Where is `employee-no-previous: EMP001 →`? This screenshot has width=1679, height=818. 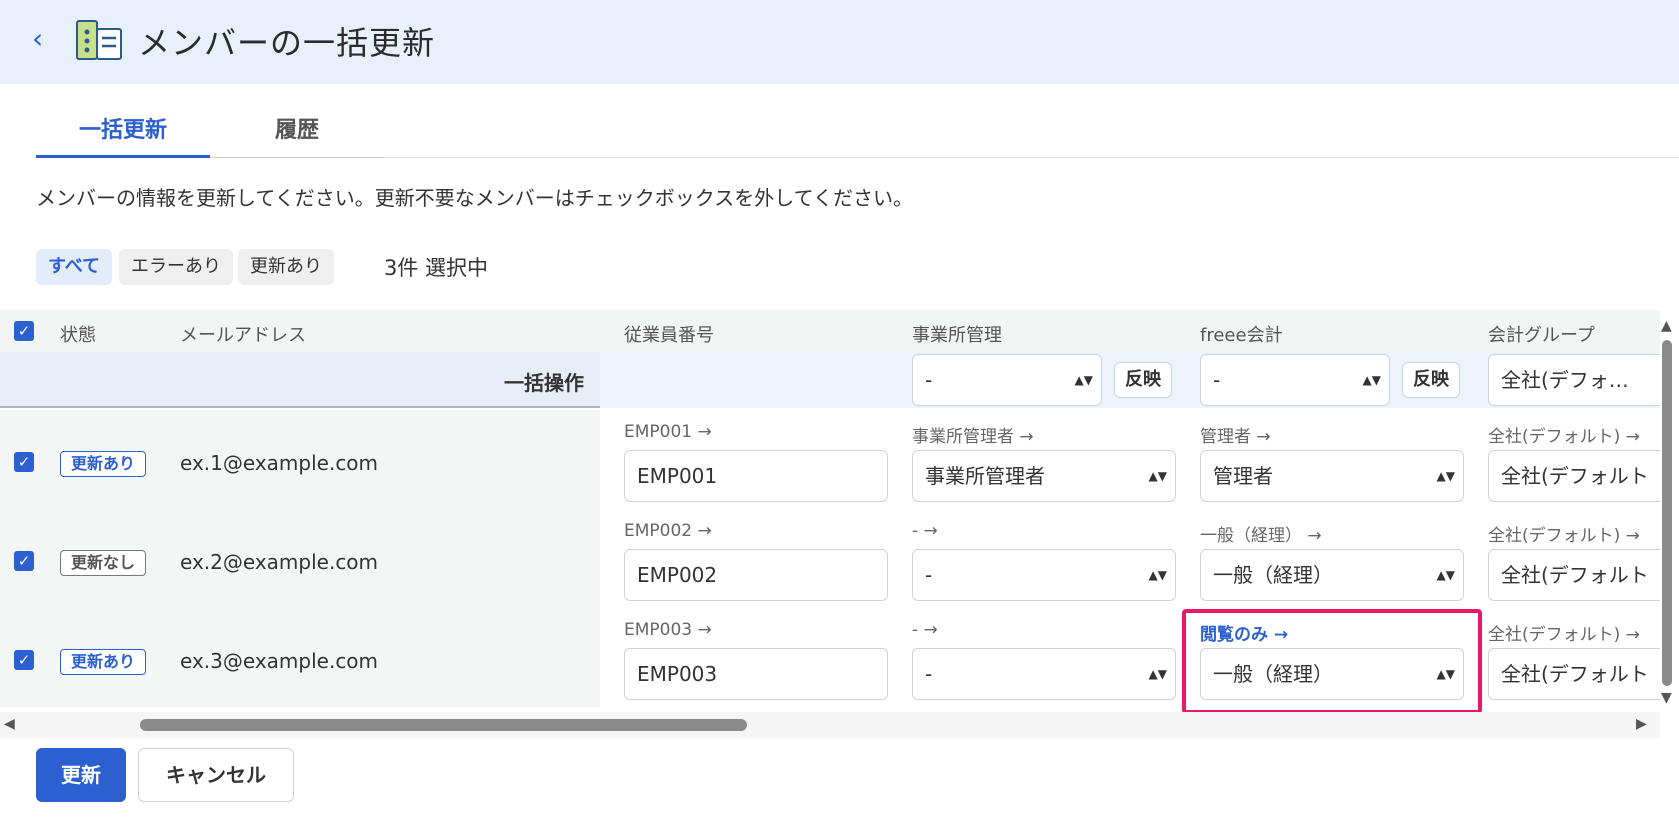
employee-no-previous: EMP001 → is located at coordinates (668, 432).